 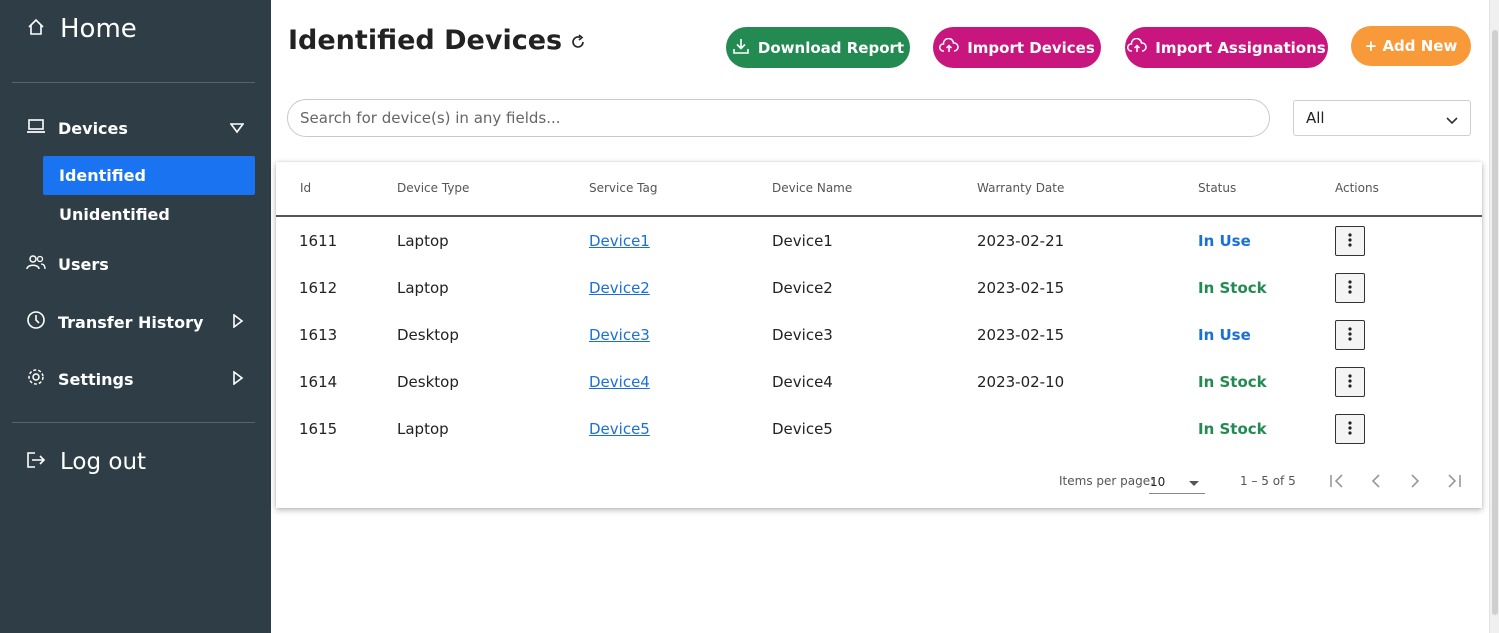 I want to click on nav-transfer-label: Transfer History, so click(x=131, y=322).